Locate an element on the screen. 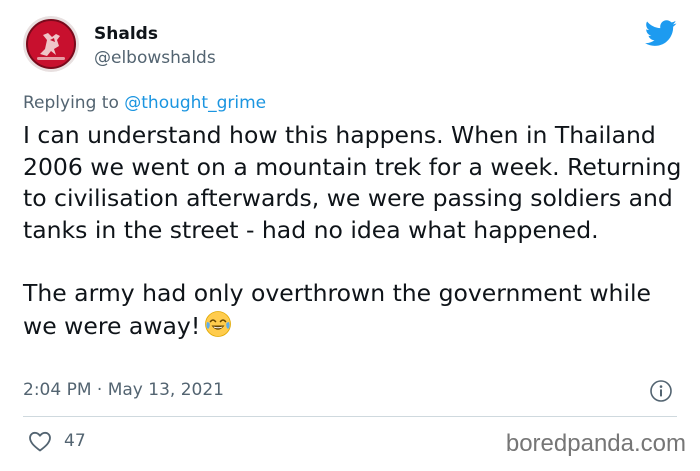 Image resolution: width=700 pixels, height=471 pixels. reply-context: Replying to @thought_grime is located at coordinates (144, 103).